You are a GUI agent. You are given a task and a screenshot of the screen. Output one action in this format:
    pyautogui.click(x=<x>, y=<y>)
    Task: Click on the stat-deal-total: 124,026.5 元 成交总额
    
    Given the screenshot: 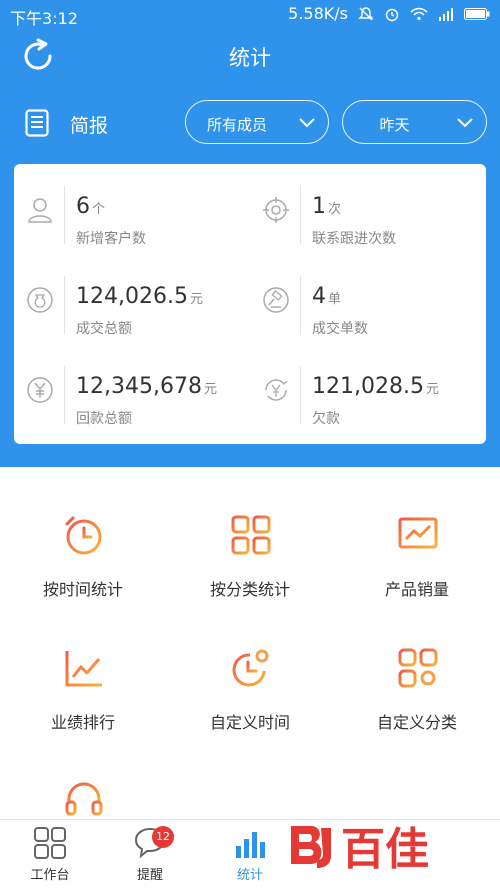 What is the action you would take?
    pyautogui.click(x=132, y=310)
    